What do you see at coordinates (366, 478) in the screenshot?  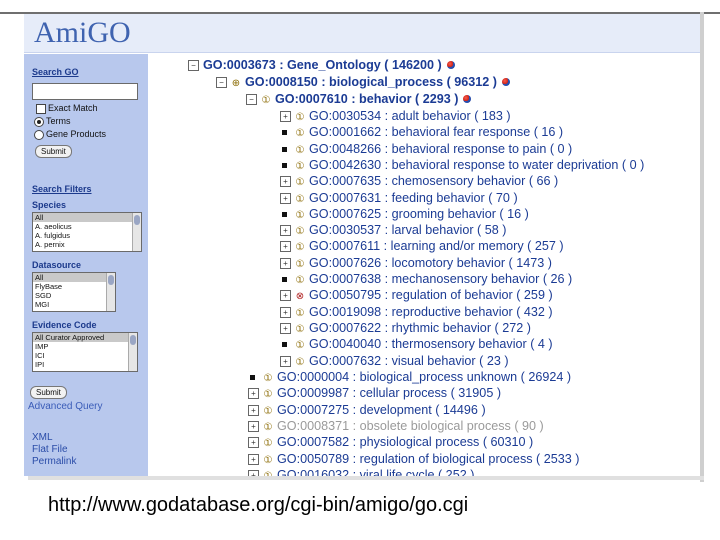 I see `screenshot-shadow-bottom` at bounding box center [366, 478].